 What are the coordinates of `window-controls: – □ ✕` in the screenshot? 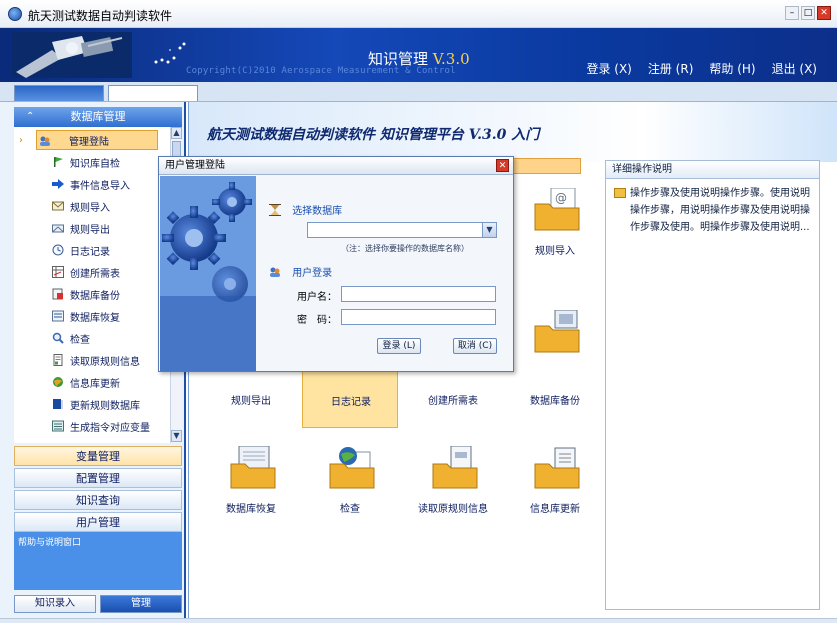 It's located at (808, 13).